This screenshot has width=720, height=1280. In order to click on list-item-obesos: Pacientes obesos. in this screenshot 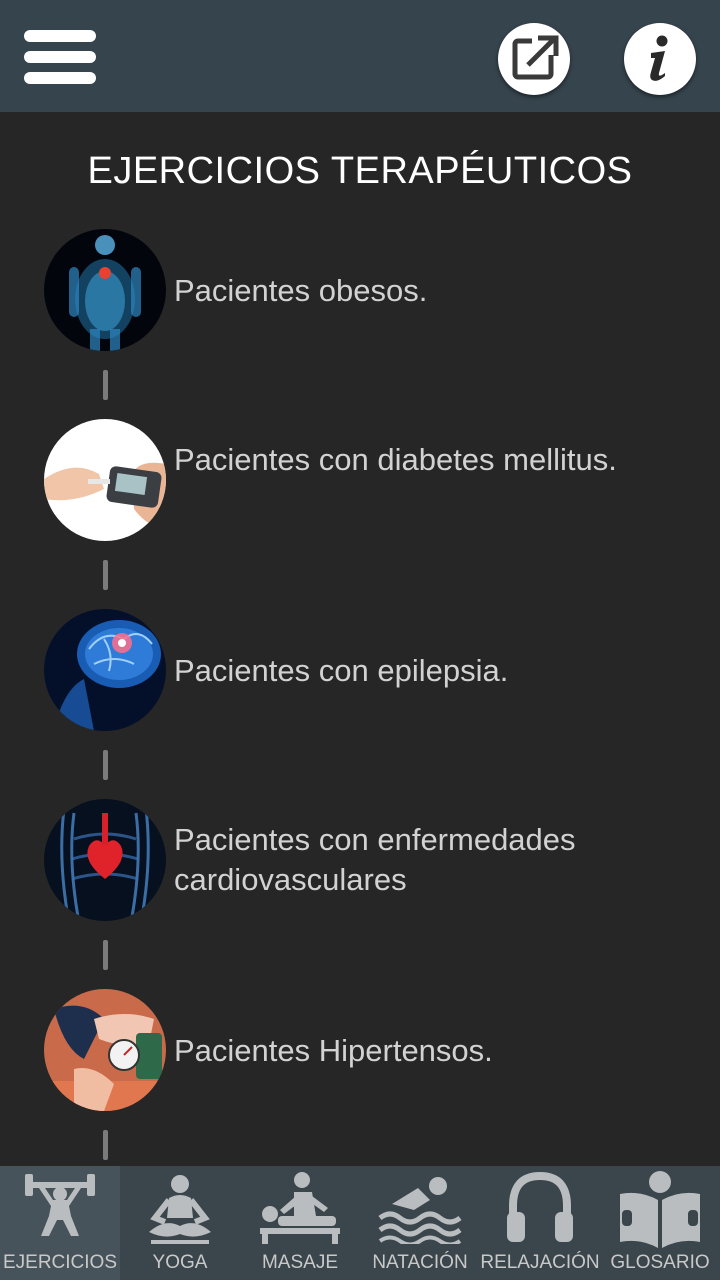, I will do `click(364, 291)`.